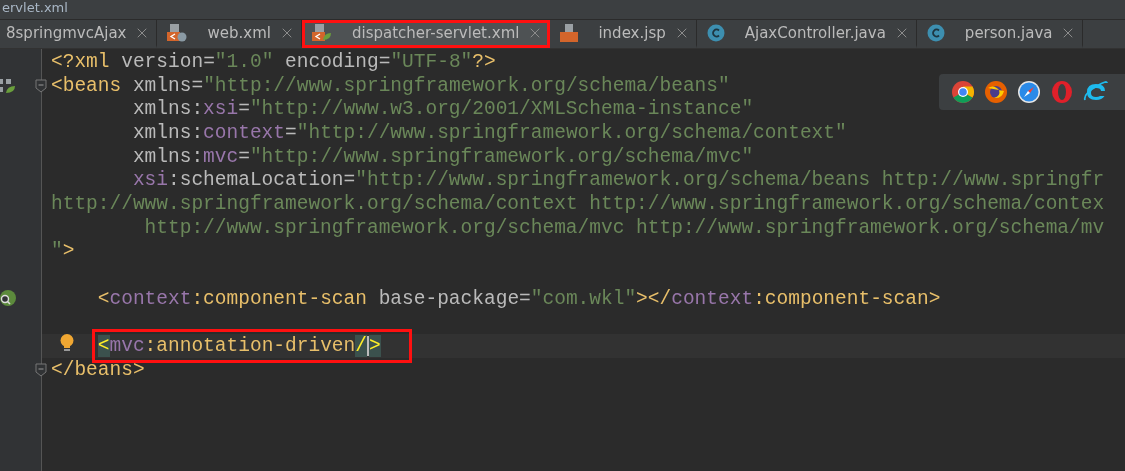 This screenshot has width=1125, height=471. What do you see at coordinates (454, 298) in the screenshot?
I see `code-token: base-package=` at bounding box center [454, 298].